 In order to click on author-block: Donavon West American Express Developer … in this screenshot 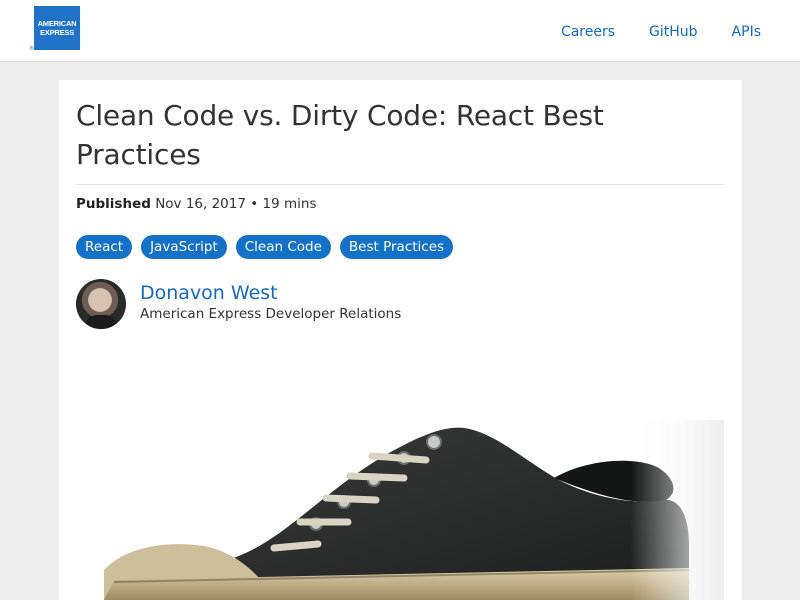, I will do `click(238, 304)`.